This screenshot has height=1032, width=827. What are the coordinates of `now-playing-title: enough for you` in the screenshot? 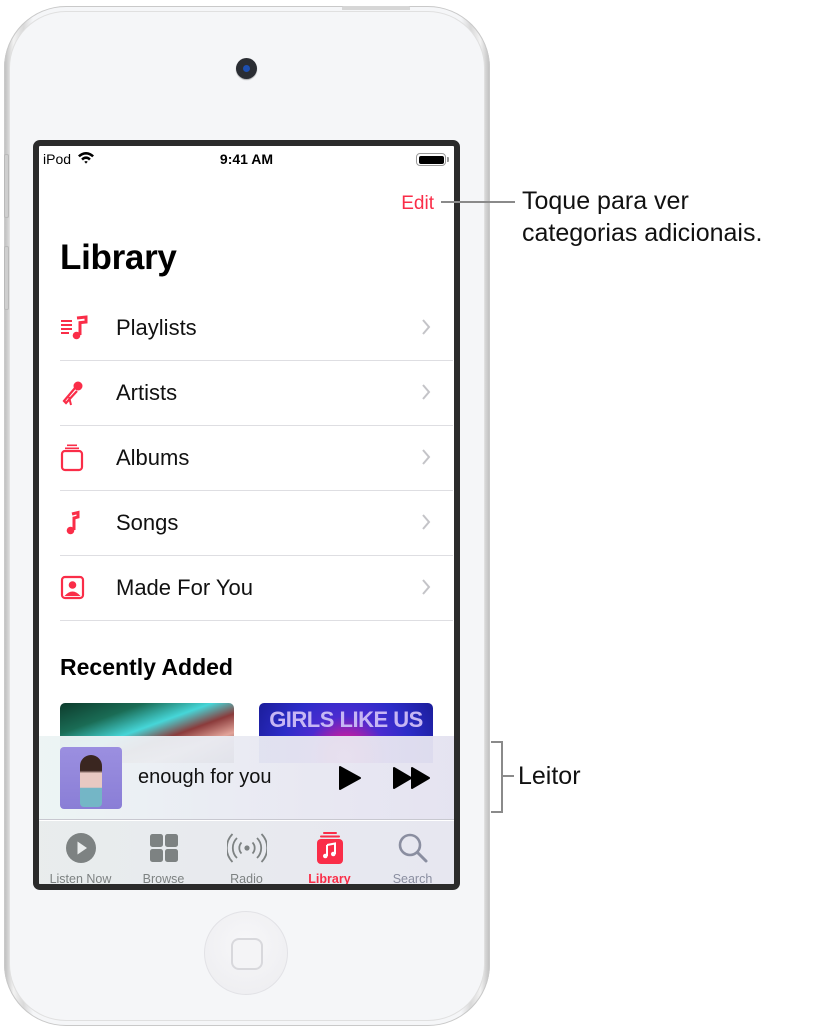 It's located at (205, 777).